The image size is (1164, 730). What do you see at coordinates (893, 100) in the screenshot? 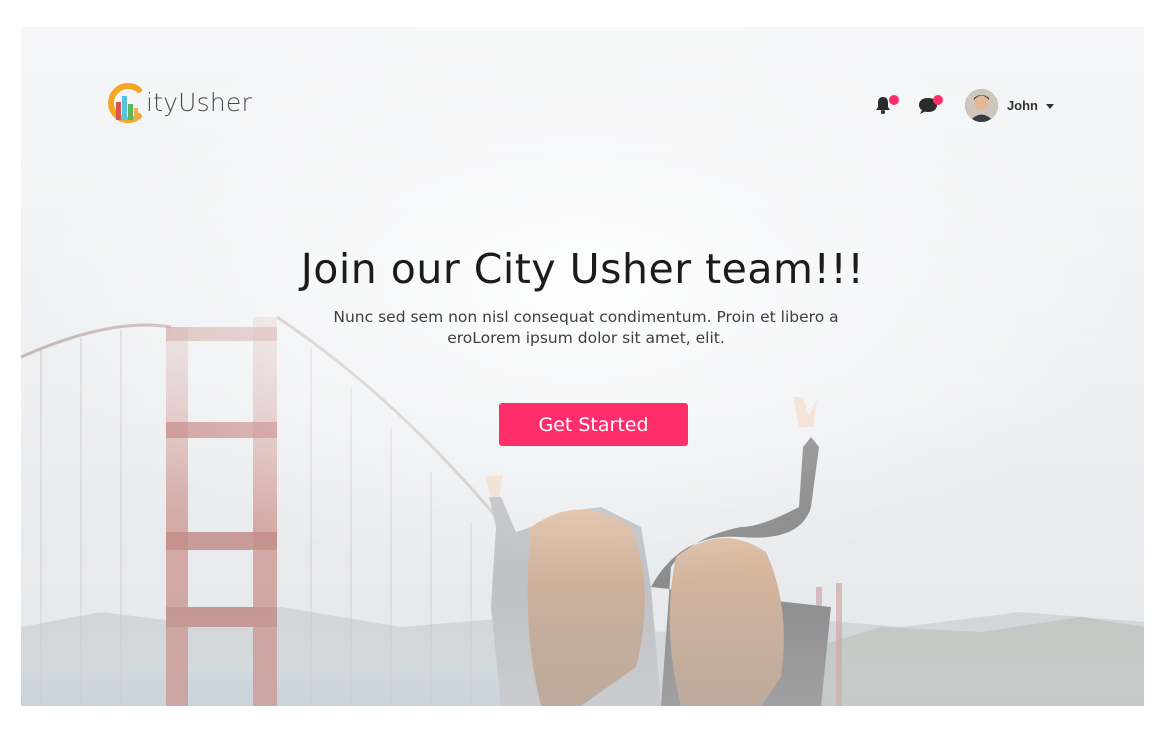
I see `notifications-unread-badge` at bounding box center [893, 100].